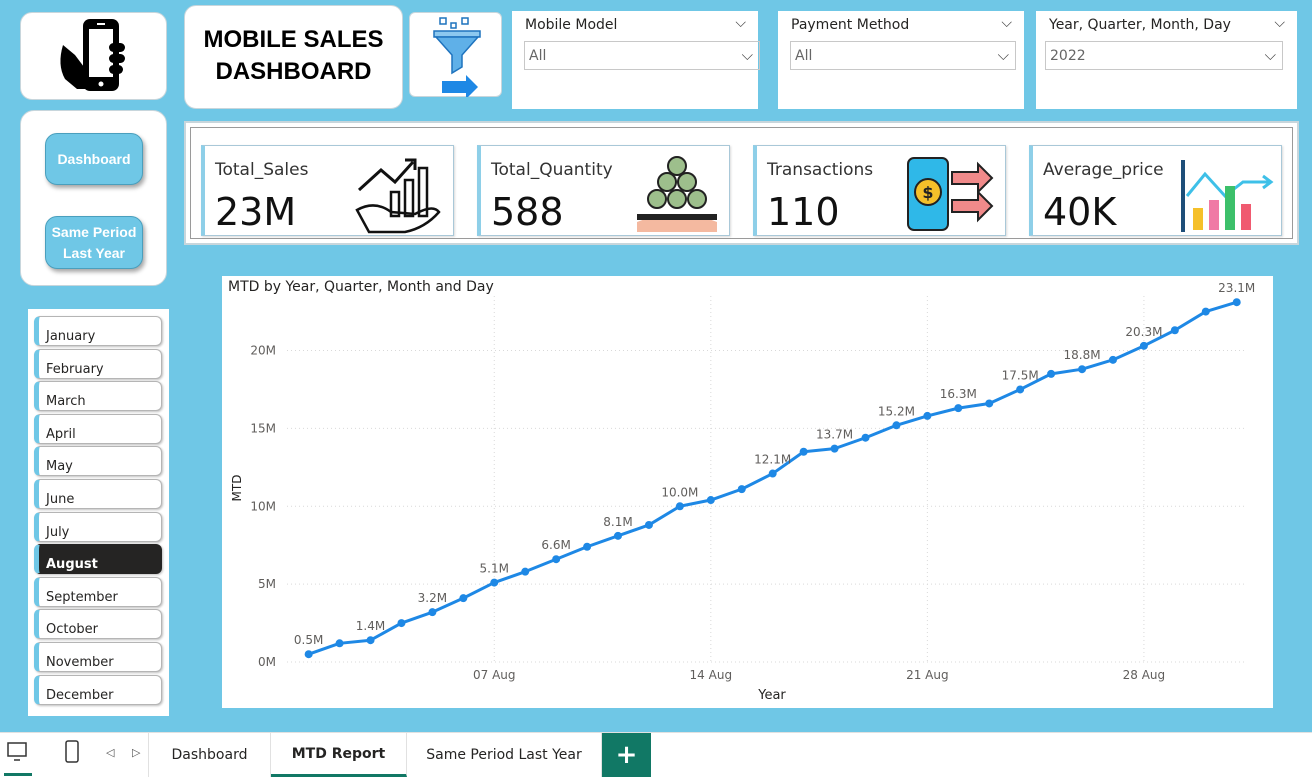 This screenshot has height=779, width=1312. I want to click on phone-payment-icon: $, so click(950, 194).